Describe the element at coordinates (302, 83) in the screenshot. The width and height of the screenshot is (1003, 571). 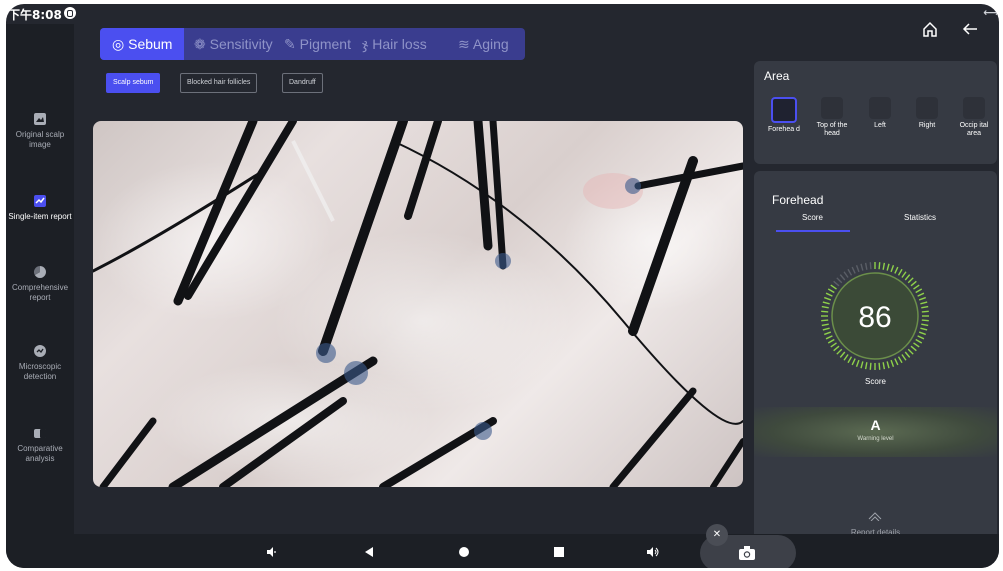
I see `chip-dandruff: Dandruff` at that location.